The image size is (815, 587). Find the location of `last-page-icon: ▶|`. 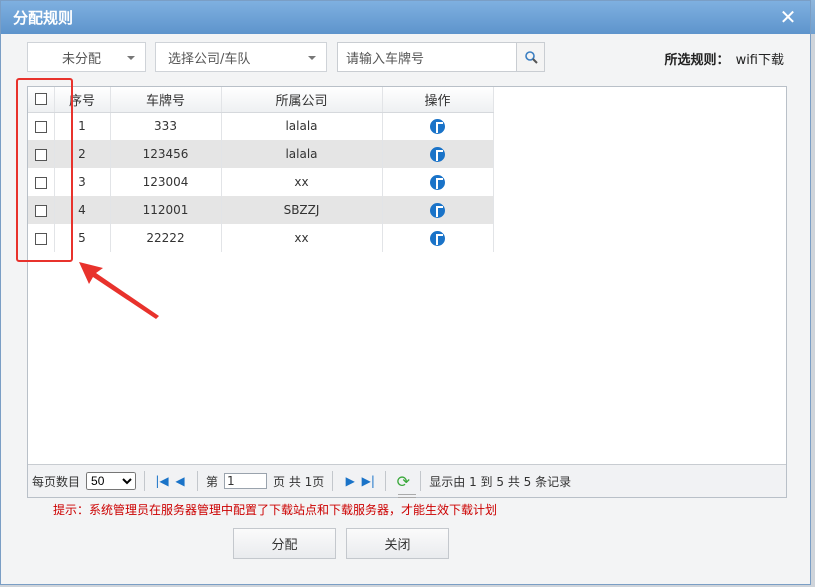

last-page-icon: ▶| is located at coordinates (368, 481).